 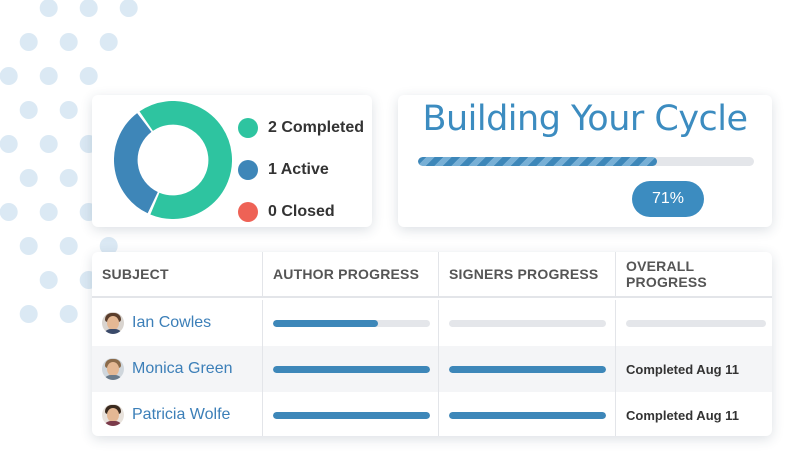 I want to click on legend-item-completed: 2 Completed, so click(x=301, y=128).